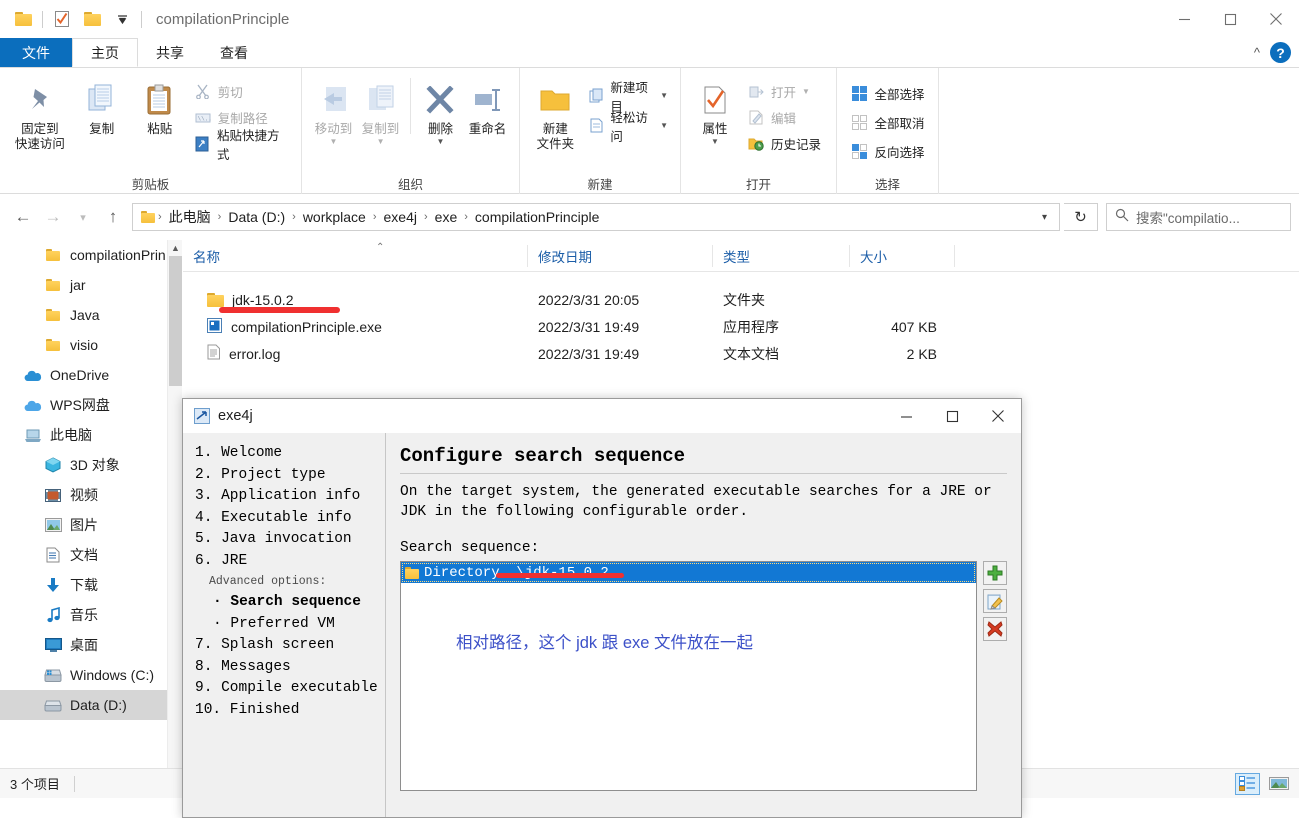 This screenshot has height=818, width=1299. Describe the element at coordinates (887, 122) in the screenshot. I see `select-none-button: 全部取消` at that location.